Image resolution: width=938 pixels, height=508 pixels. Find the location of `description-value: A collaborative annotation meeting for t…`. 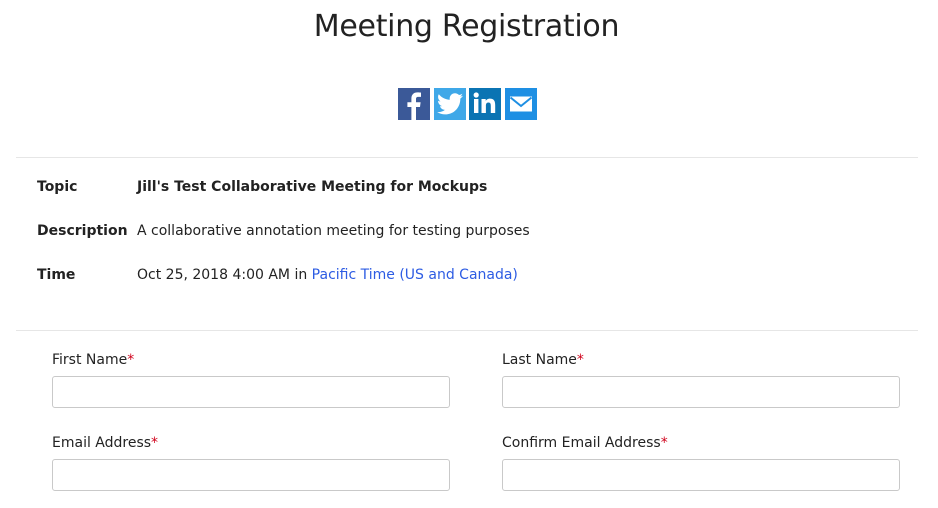

description-value: A collaborative annotation meeting for t… is located at coordinates (333, 231).